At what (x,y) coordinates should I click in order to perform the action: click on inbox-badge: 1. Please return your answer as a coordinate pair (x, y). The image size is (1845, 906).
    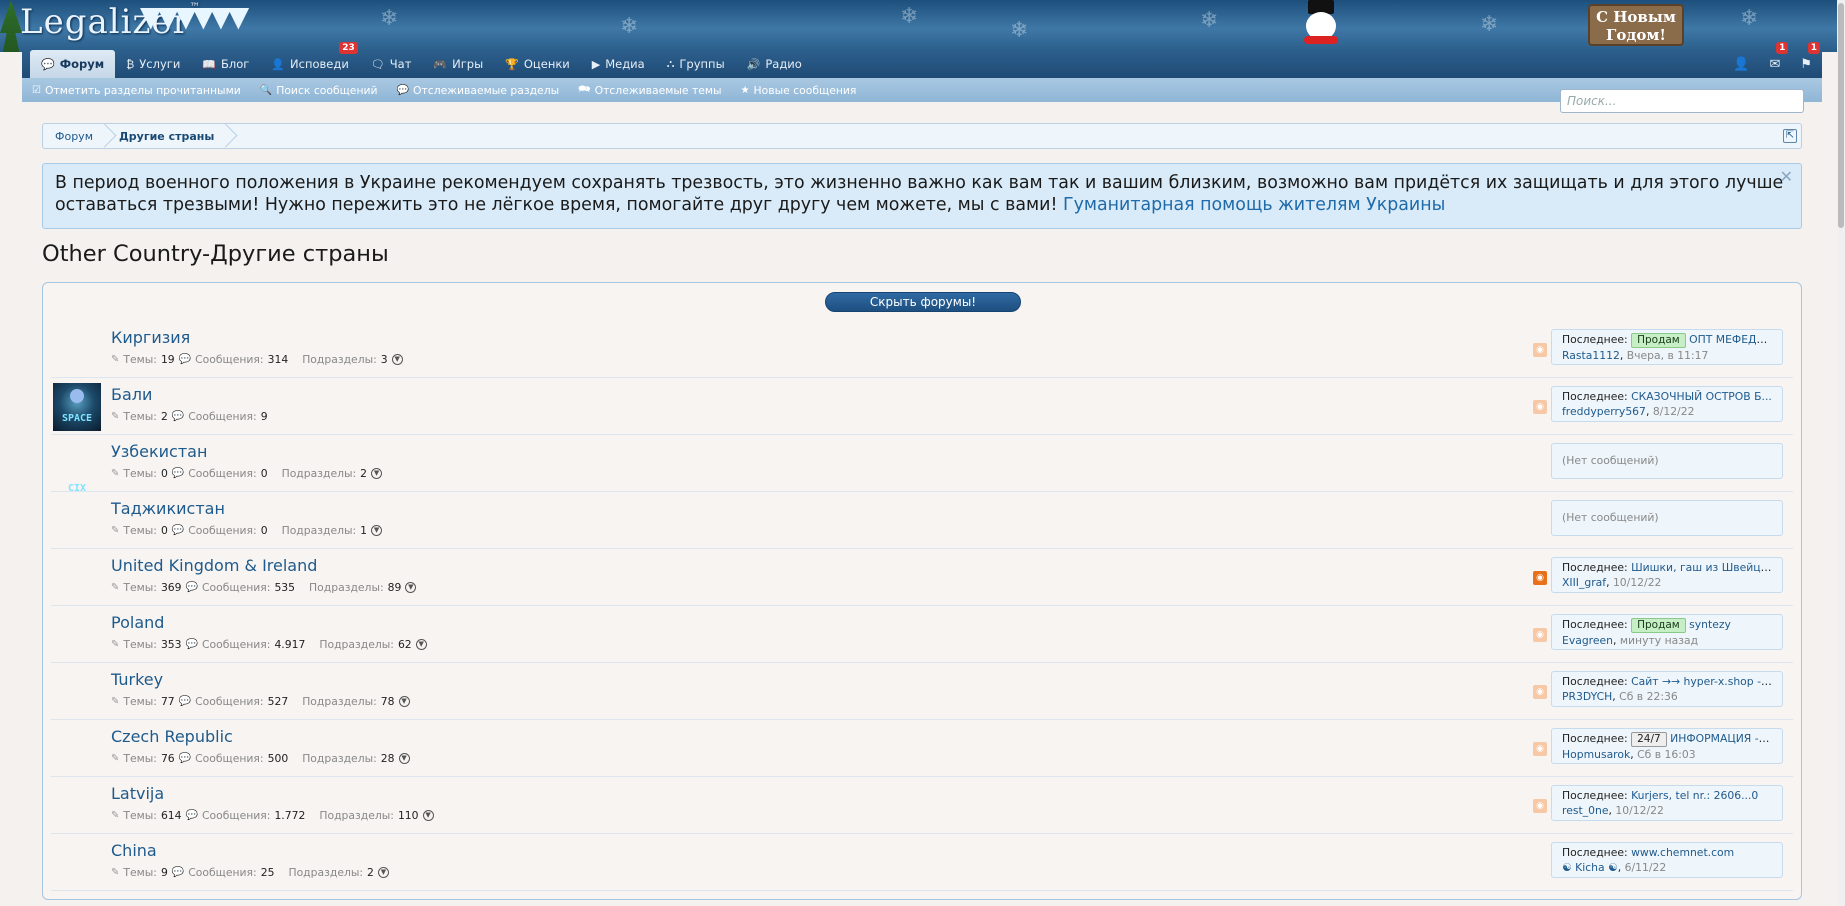
    Looking at the image, I should click on (1782, 48).